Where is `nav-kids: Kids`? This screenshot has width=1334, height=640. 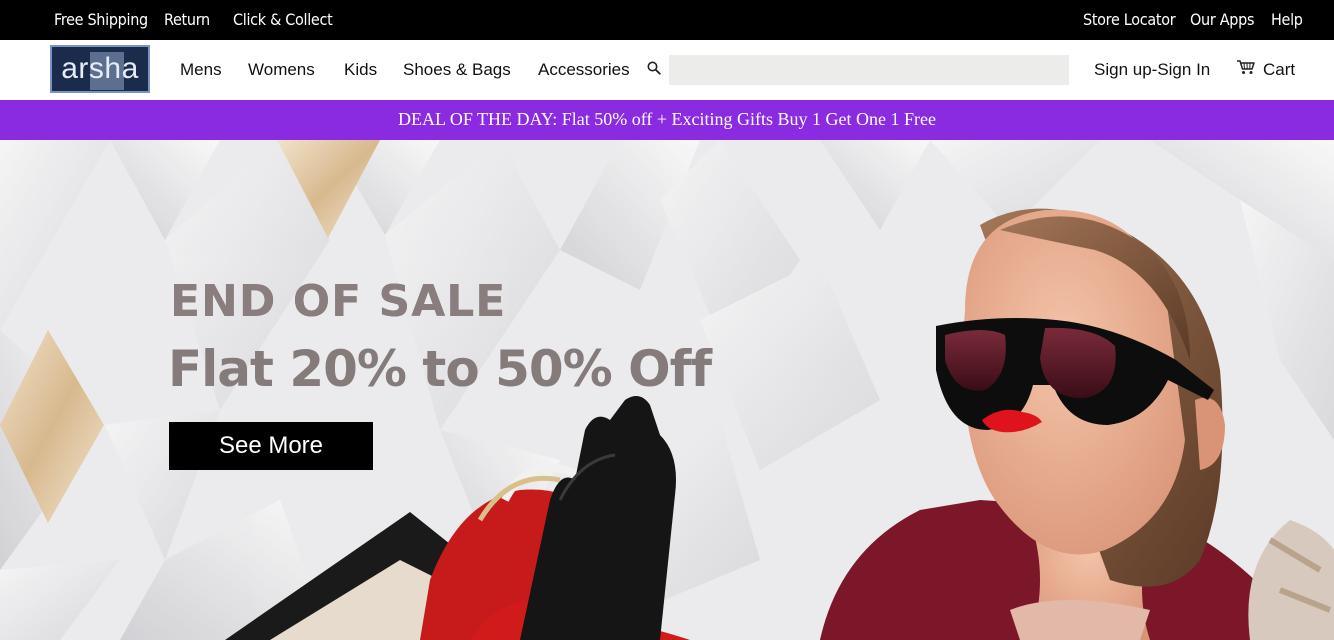 nav-kids: Kids is located at coordinates (360, 70).